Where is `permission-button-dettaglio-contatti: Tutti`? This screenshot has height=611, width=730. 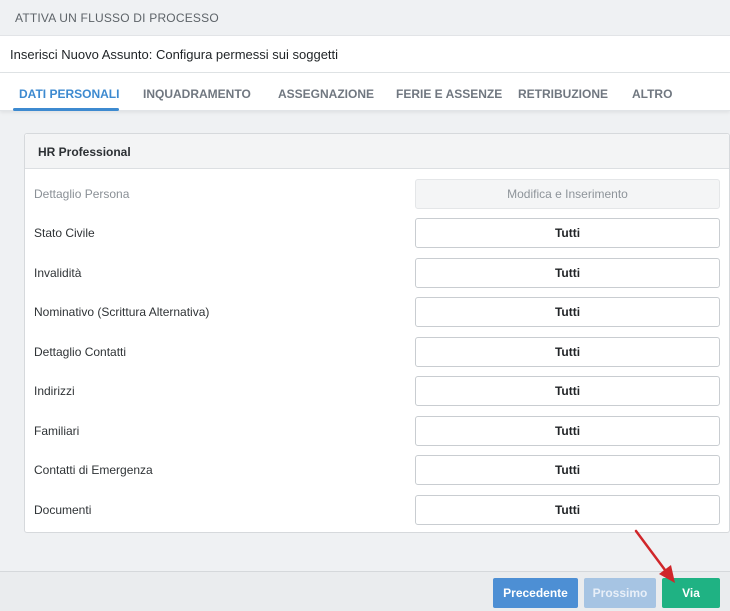 permission-button-dettaglio-contatti: Tutti is located at coordinates (567, 352).